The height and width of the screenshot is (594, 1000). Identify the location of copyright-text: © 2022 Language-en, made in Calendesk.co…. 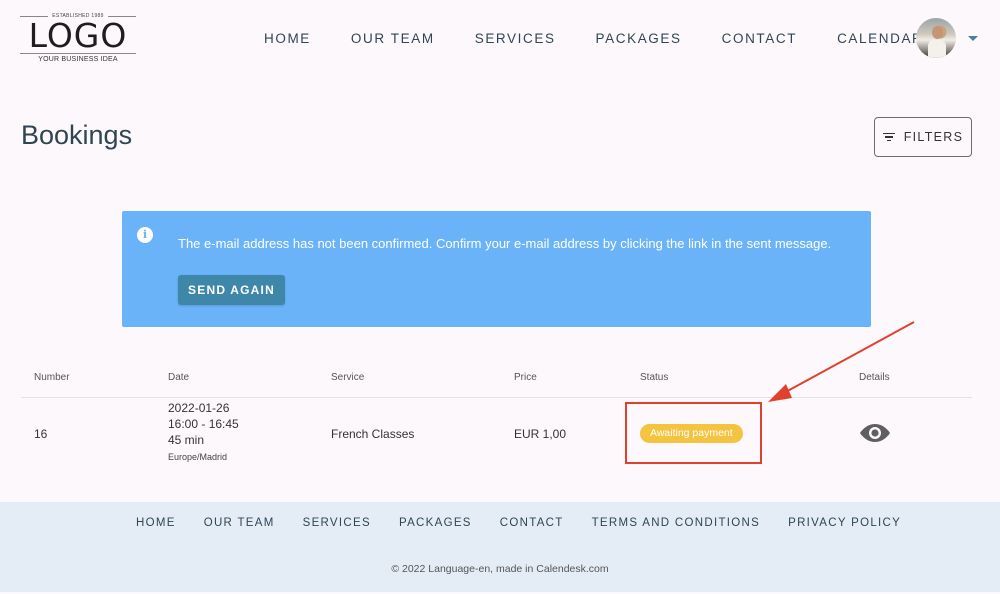
(500, 569).